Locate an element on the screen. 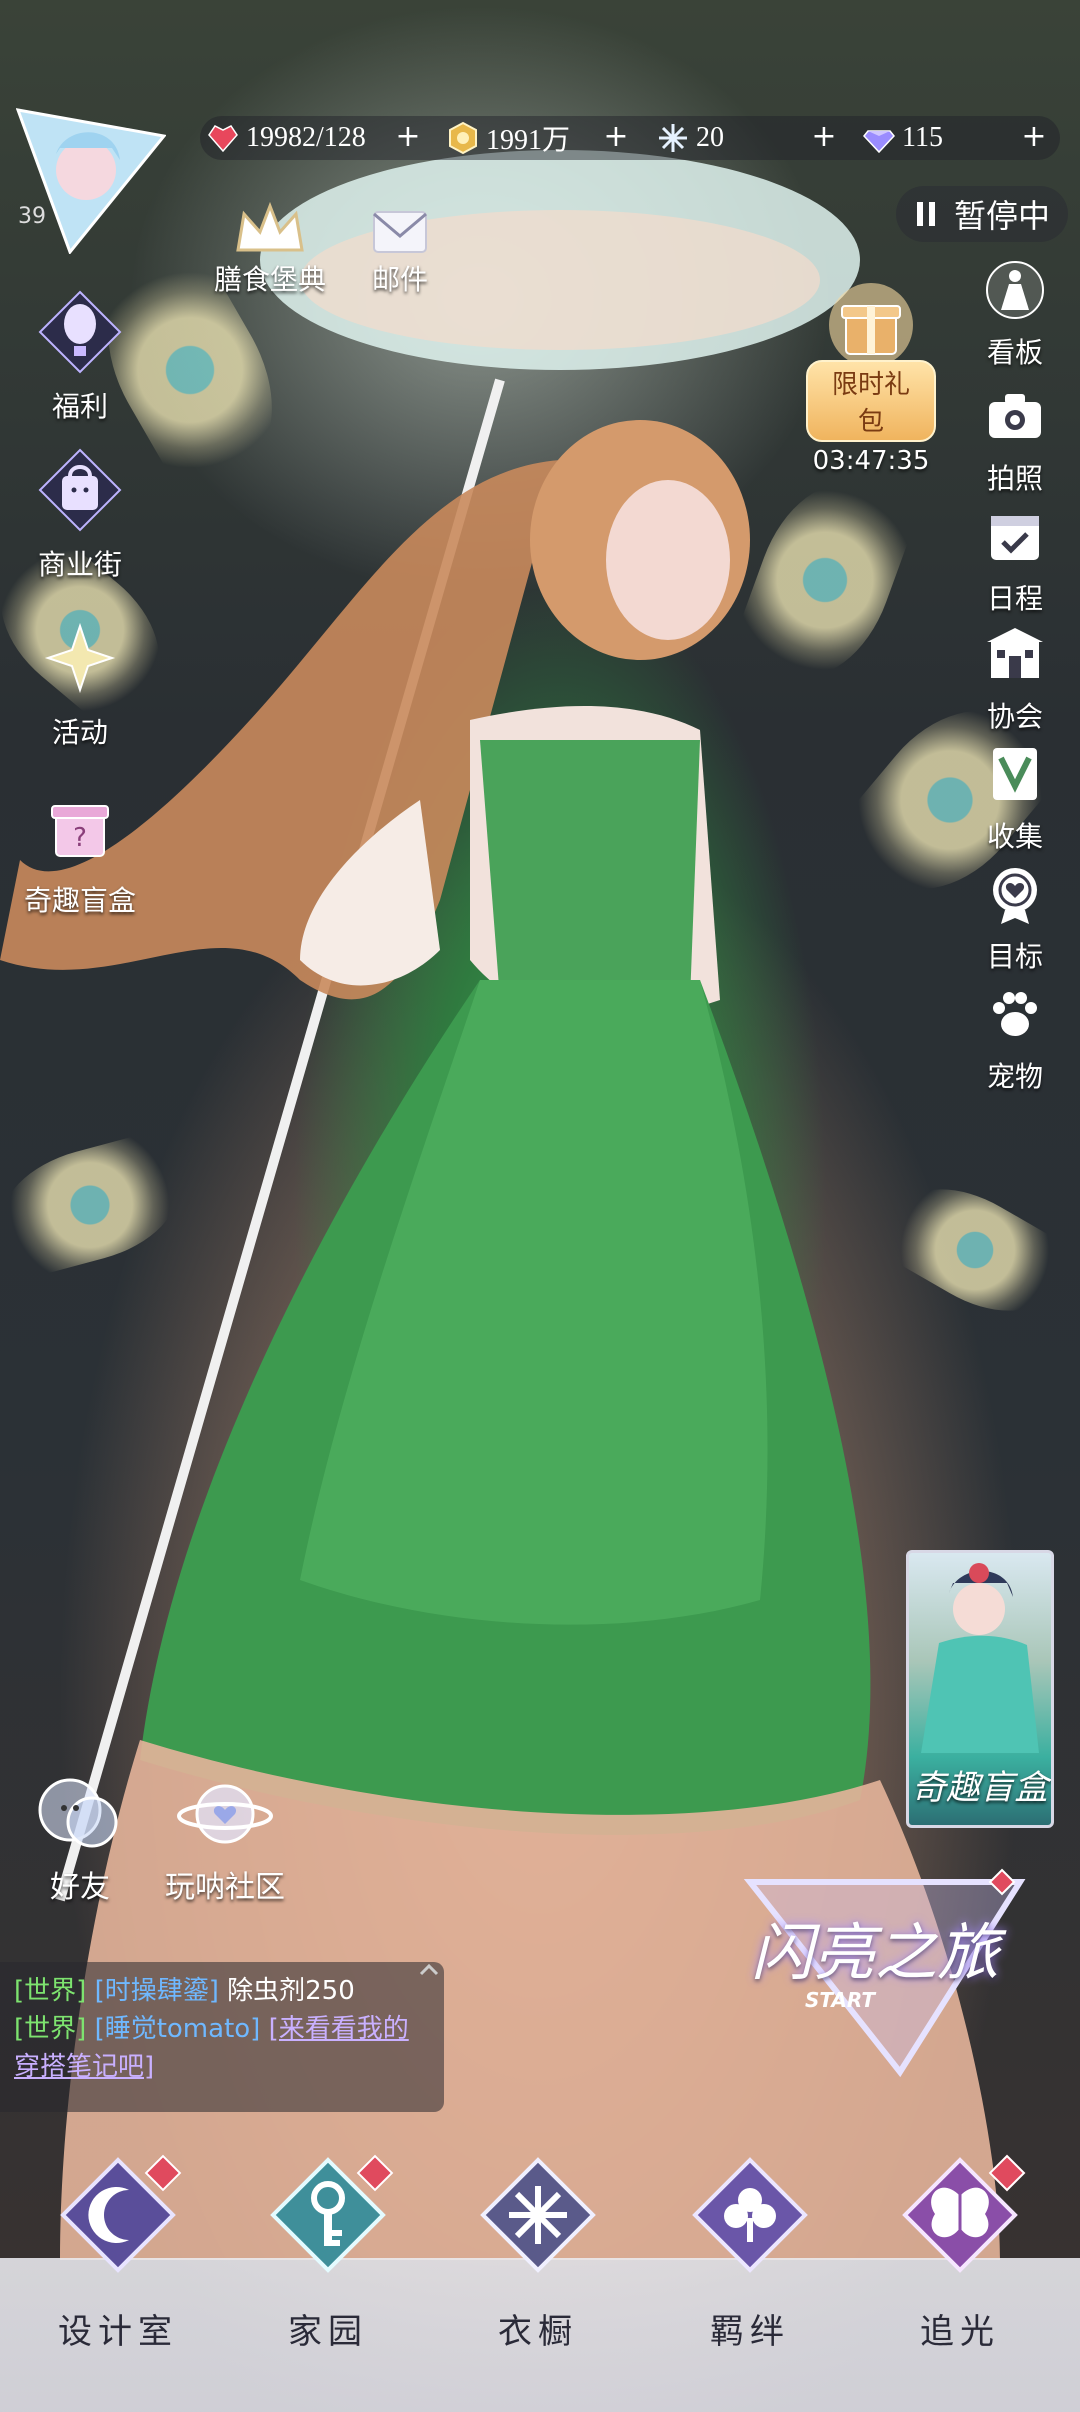 Image resolution: width=1080 pixels, height=2412 pixels. diamond-resource: 115 is located at coordinates (902, 138).